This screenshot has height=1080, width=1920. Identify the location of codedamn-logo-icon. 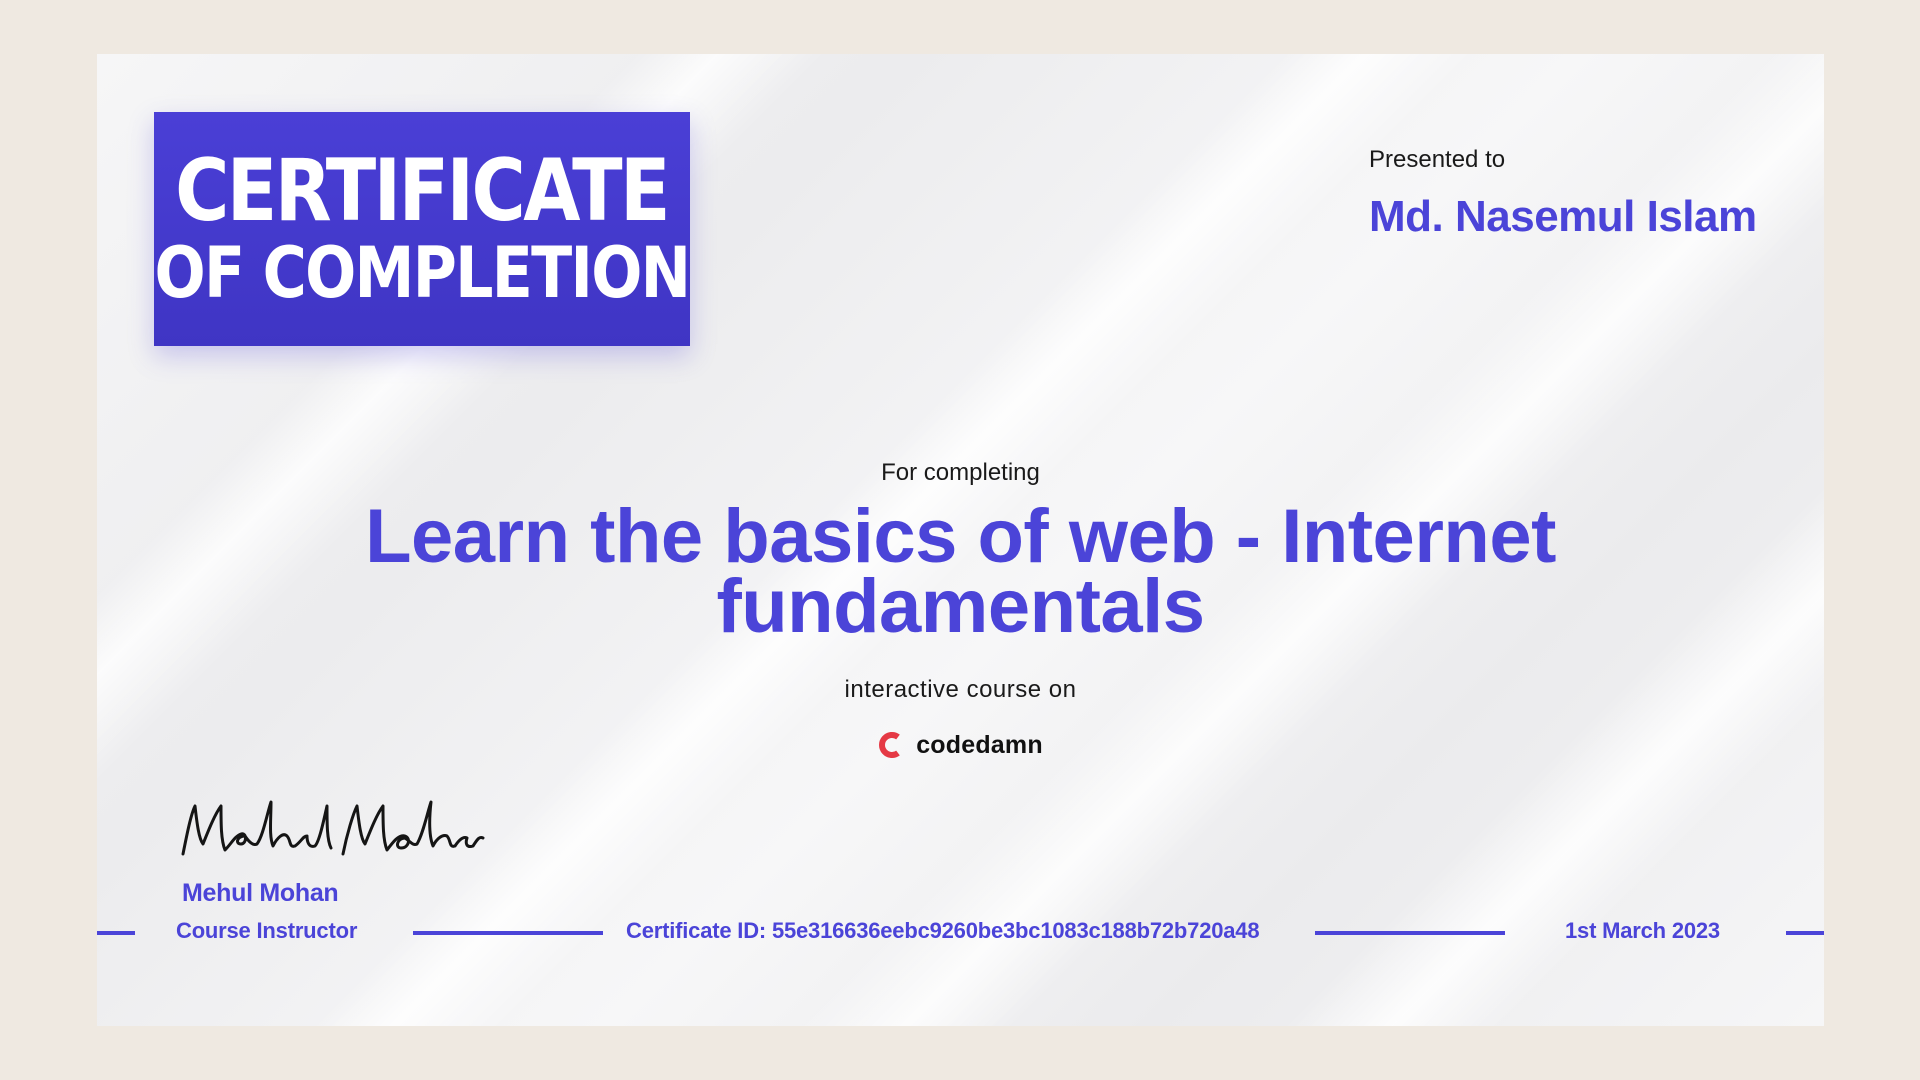
(891, 745).